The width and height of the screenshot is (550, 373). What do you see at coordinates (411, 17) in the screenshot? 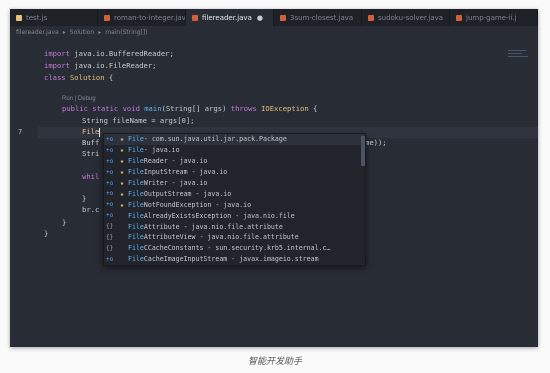
I see `tab-label: sudoku-solver.java` at bounding box center [411, 17].